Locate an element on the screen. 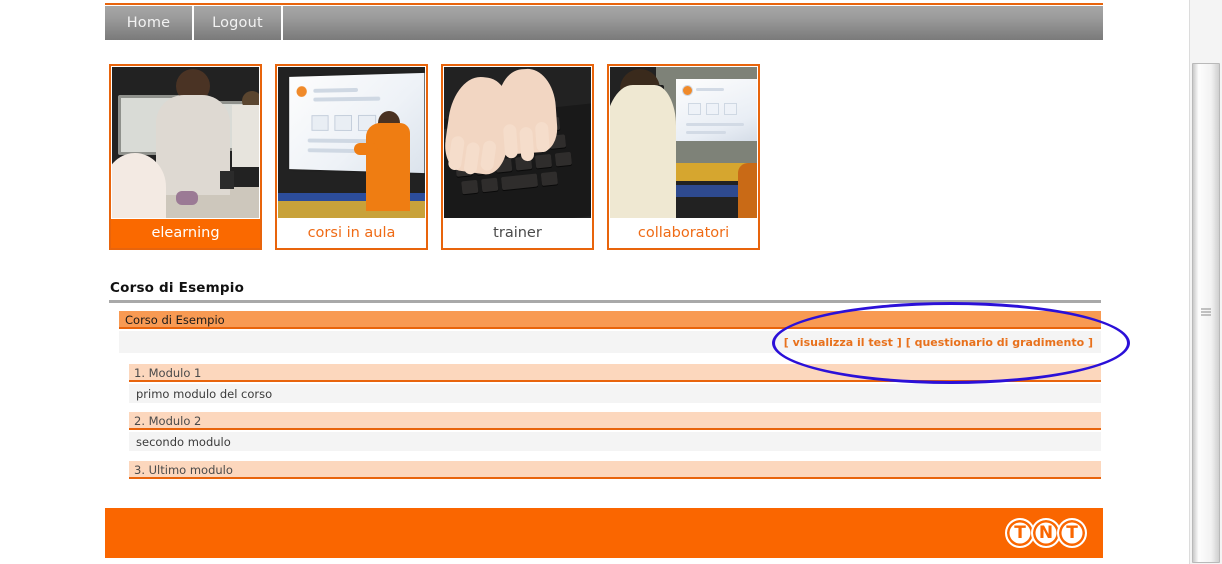 The image size is (1222, 564). link-visualizza-il-test: [ visualizza il test ] is located at coordinates (843, 342).